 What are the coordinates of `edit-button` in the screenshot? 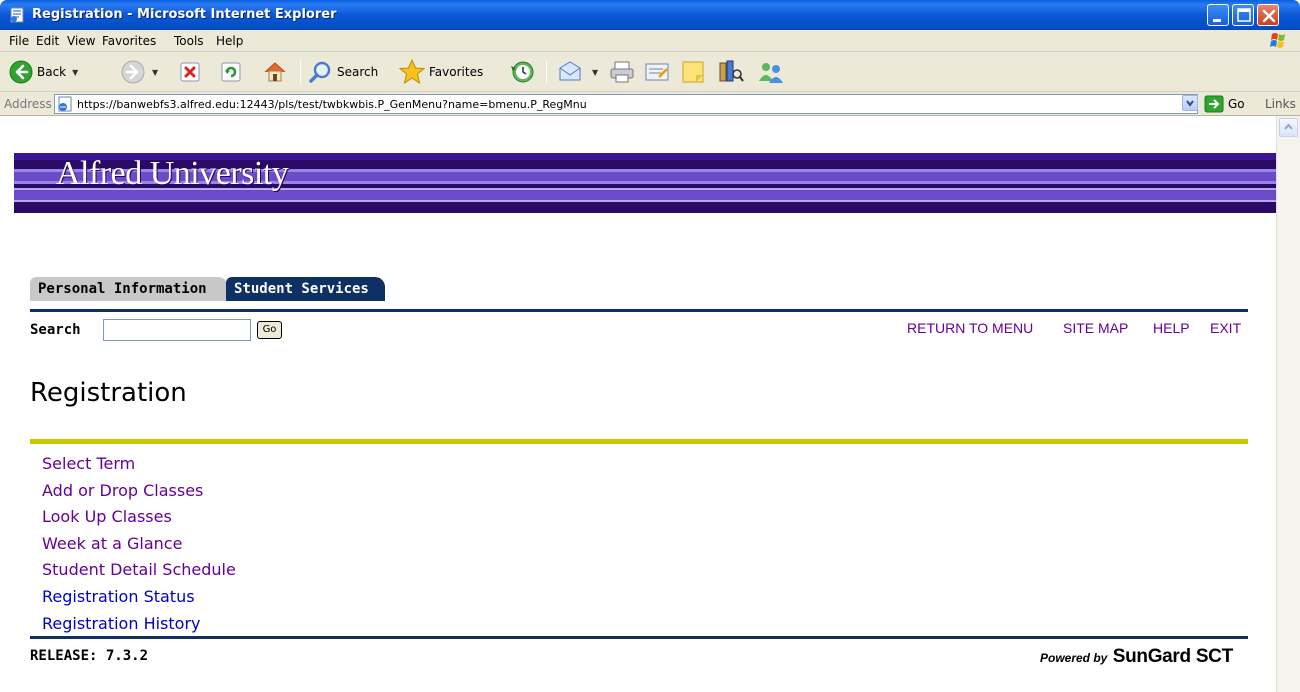 It's located at (657, 72).